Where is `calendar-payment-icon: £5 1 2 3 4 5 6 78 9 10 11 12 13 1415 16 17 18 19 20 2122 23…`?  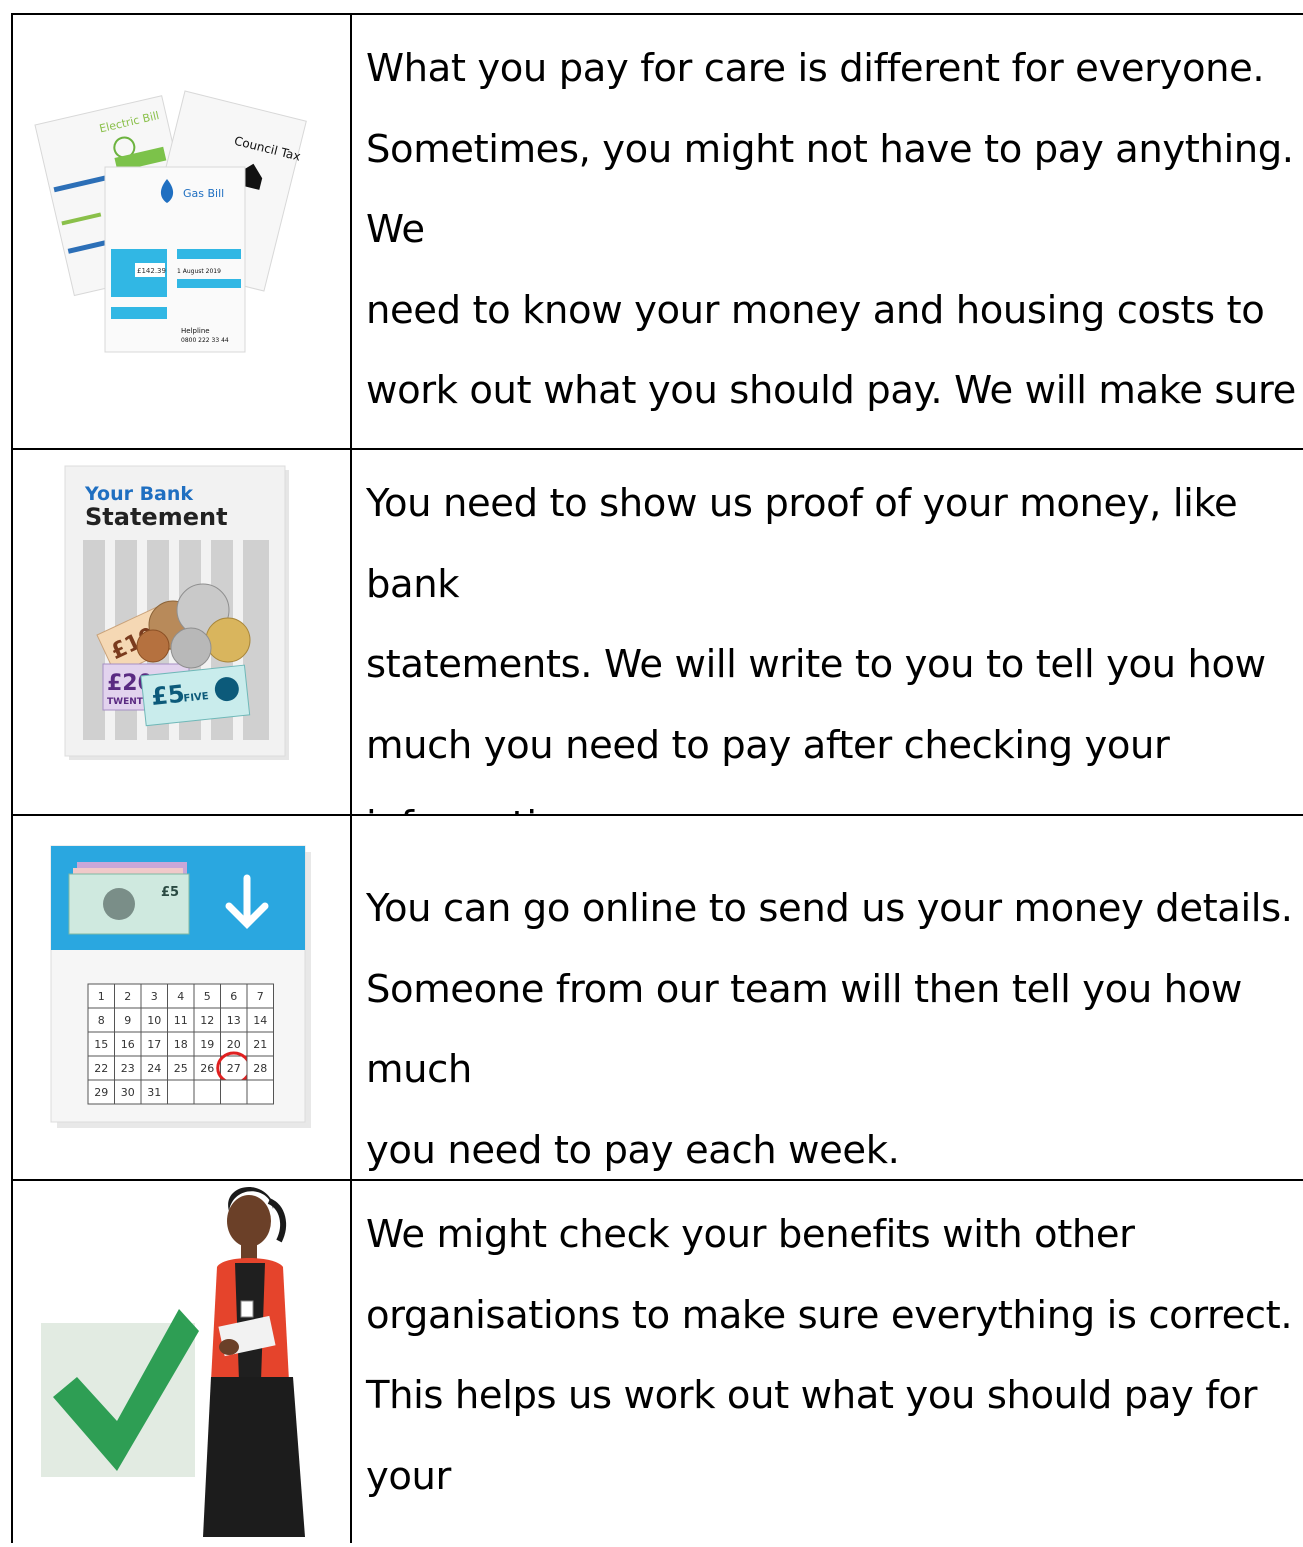
calendar-payment-icon: £5 1 2 3 4 5 6 78 9 10 11 12 13 1415 16 17 18 19 20 2122 23… is located at coordinates (180, 986).